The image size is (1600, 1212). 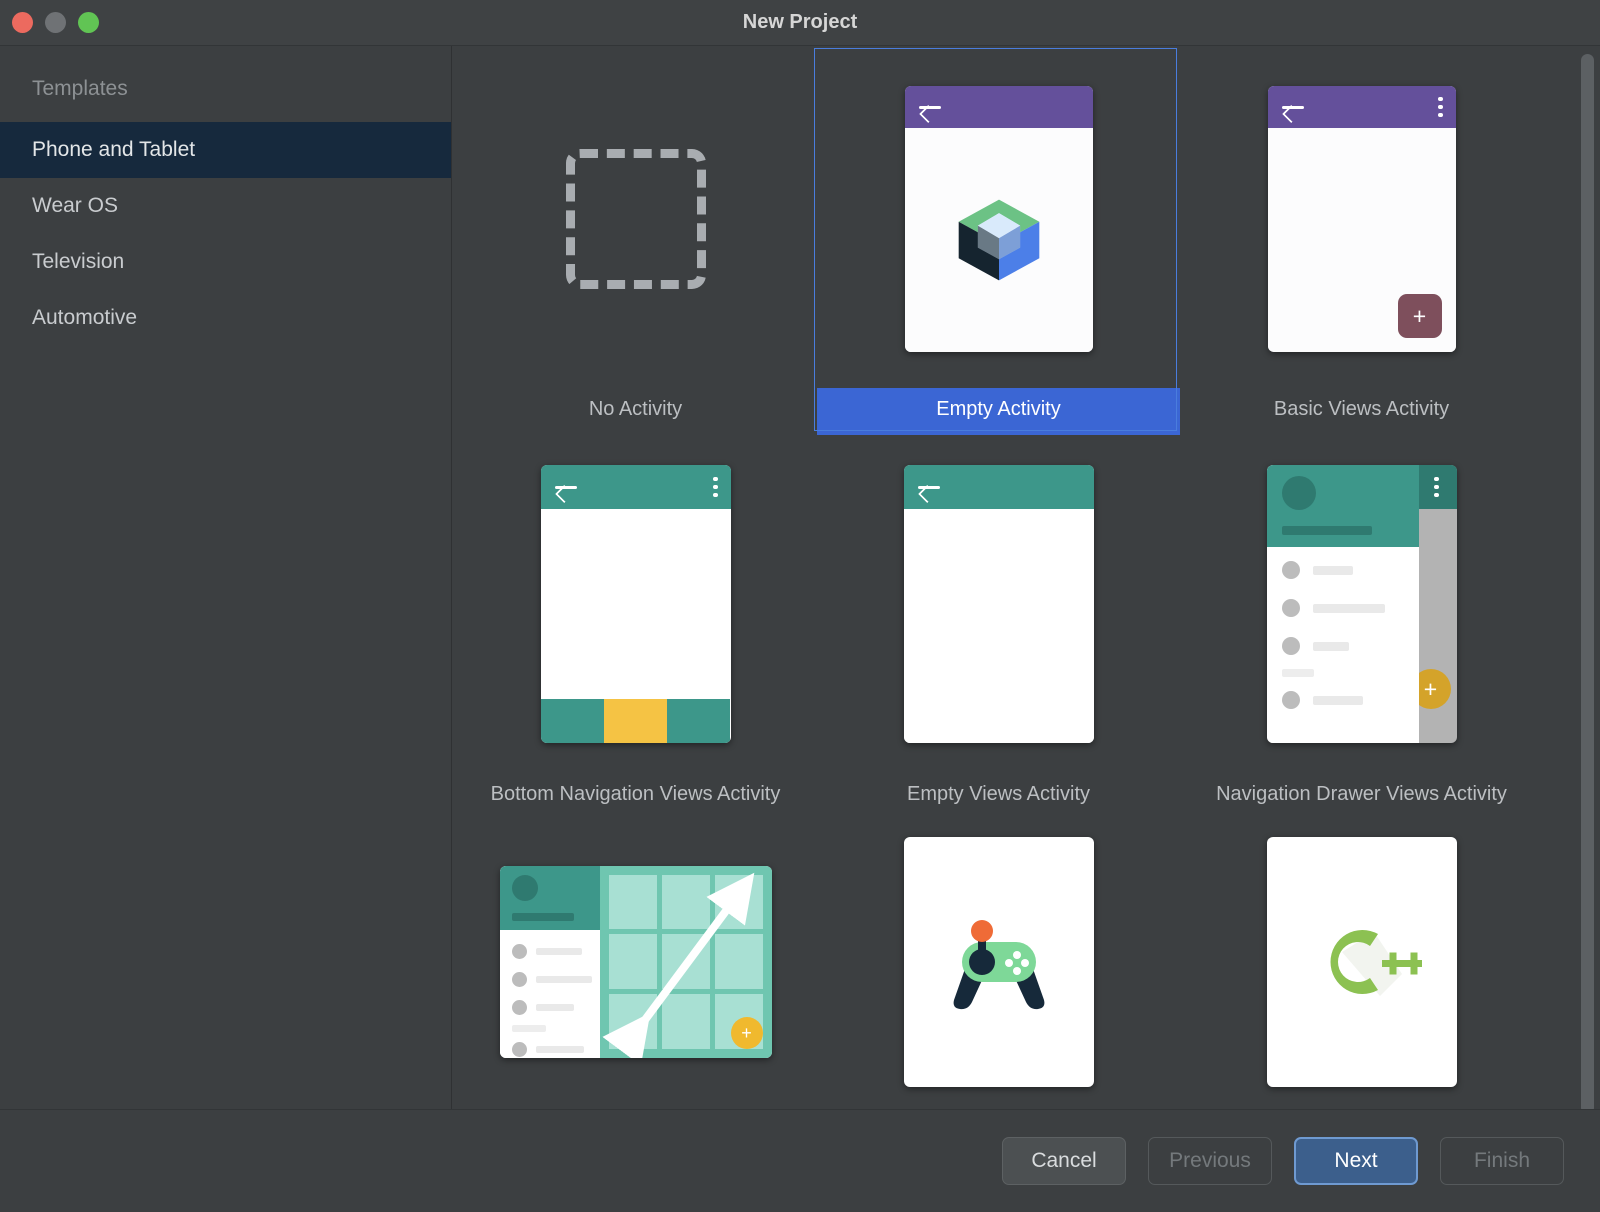 I want to click on template-card-navigation-drawer-views-activity: + Navigation Drawer Views Activity, so click(x=1361, y=627).